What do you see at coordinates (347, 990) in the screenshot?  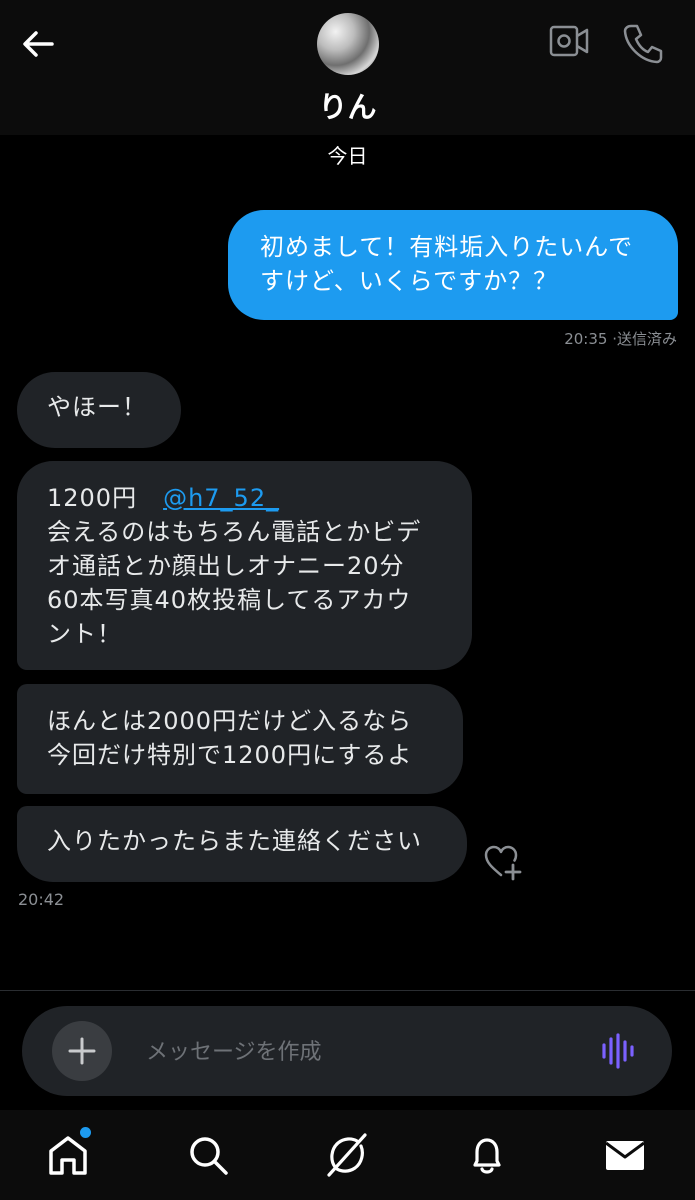 I see `divider` at bounding box center [347, 990].